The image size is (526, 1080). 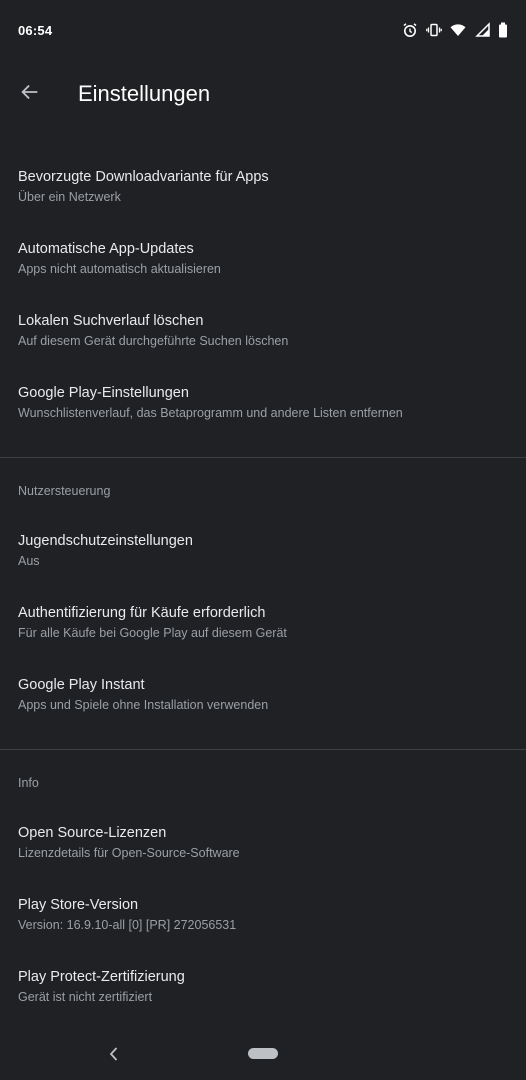 I want to click on nav-back-icon, so click(x=113, y=1054).